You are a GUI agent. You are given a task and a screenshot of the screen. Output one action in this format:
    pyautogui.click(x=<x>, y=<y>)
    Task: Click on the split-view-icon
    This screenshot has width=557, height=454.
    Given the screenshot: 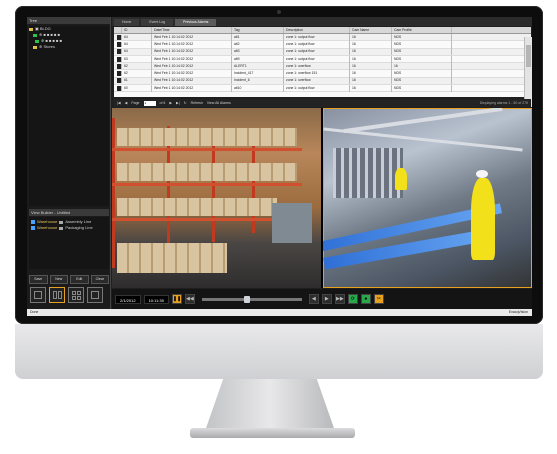 What is the action you would take?
    pyautogui.click(x=57, y=295)
    